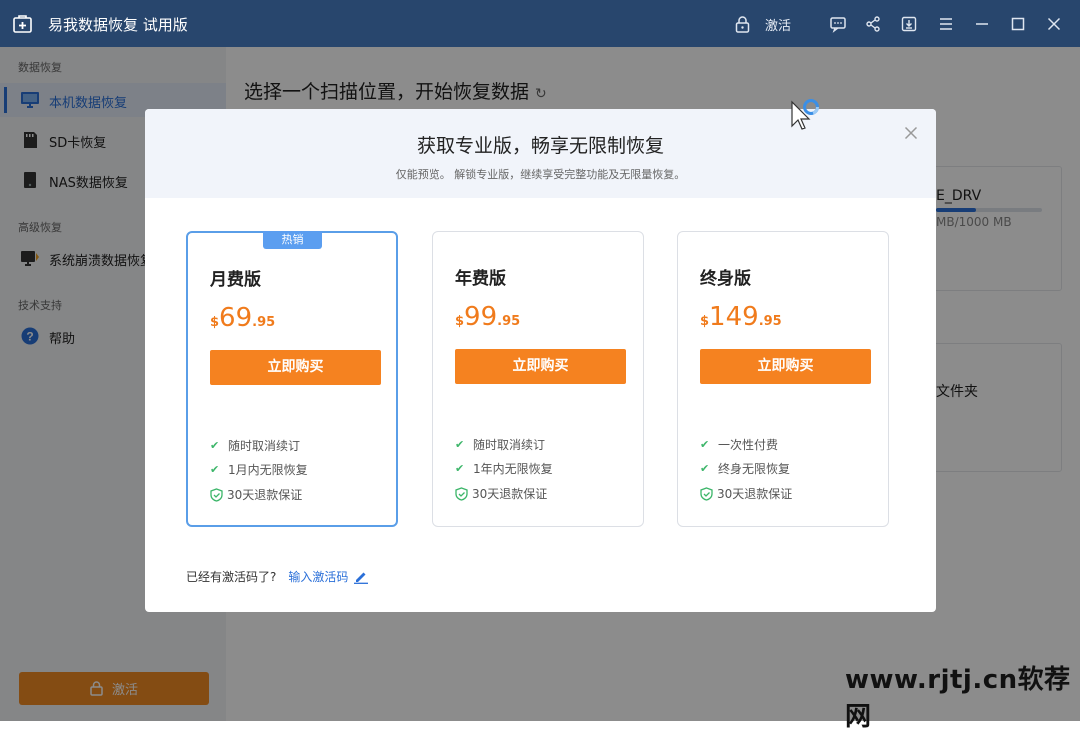  Describe the element at coordinates (778, 26) in the screenshot. I see `activate-top-label: 激活` at that location.